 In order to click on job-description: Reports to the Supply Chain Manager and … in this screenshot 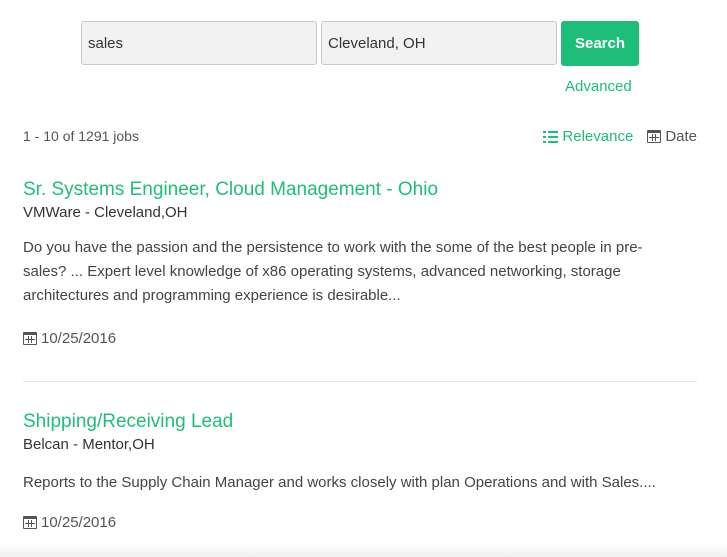, I will do `click(339, 482)`.